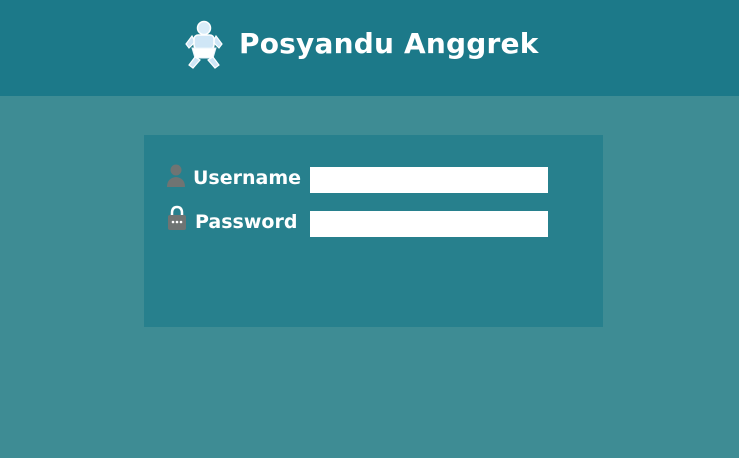 Image resolution: width=739 pixels, height=458 pixels. I want to click on lock-icon, so click(177, 217).